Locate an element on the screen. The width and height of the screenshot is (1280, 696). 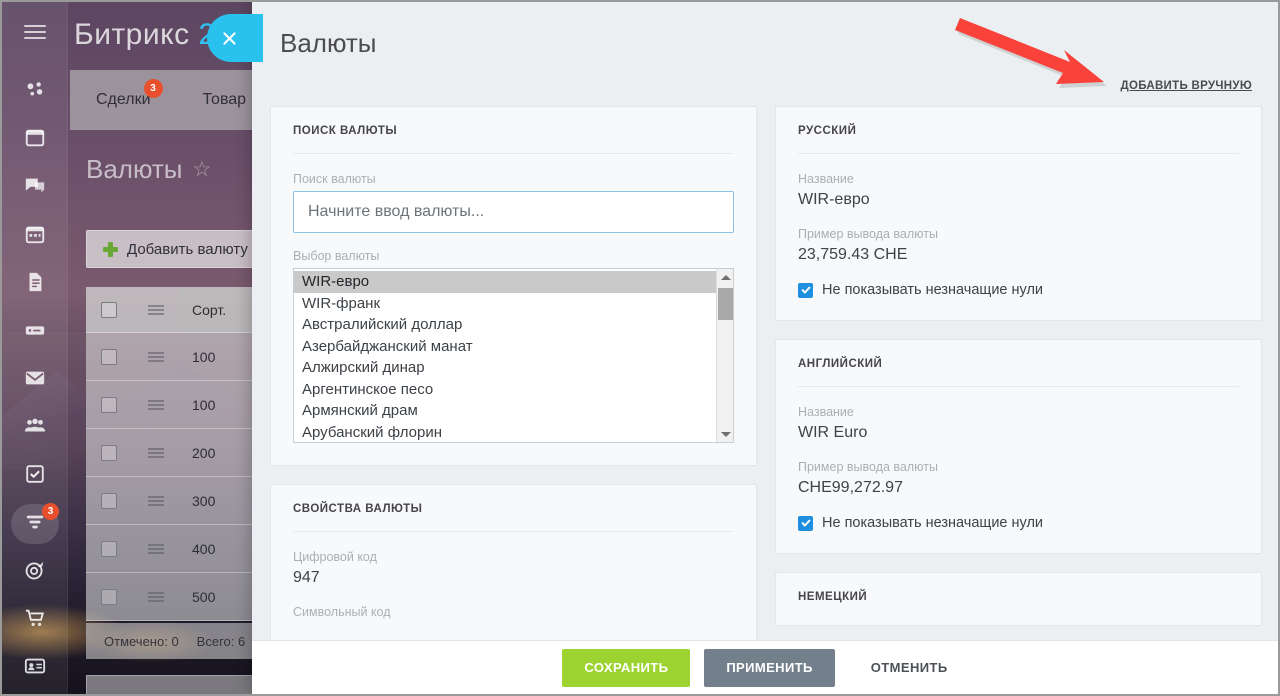
symbol-code-label: Символьный код is located at coordinates (342, 612).